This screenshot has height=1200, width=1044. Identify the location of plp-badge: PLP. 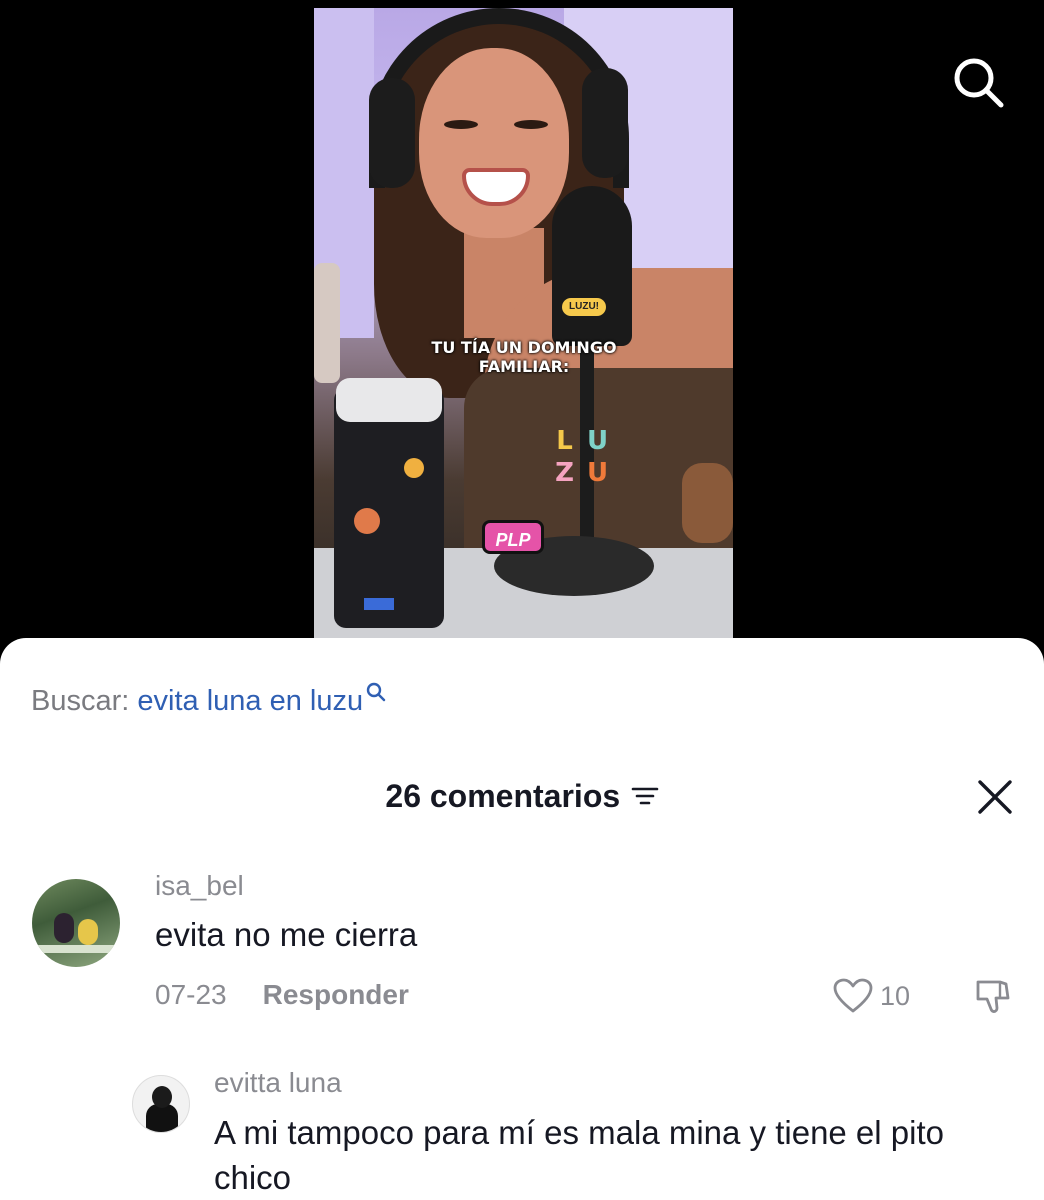
(513, 537).